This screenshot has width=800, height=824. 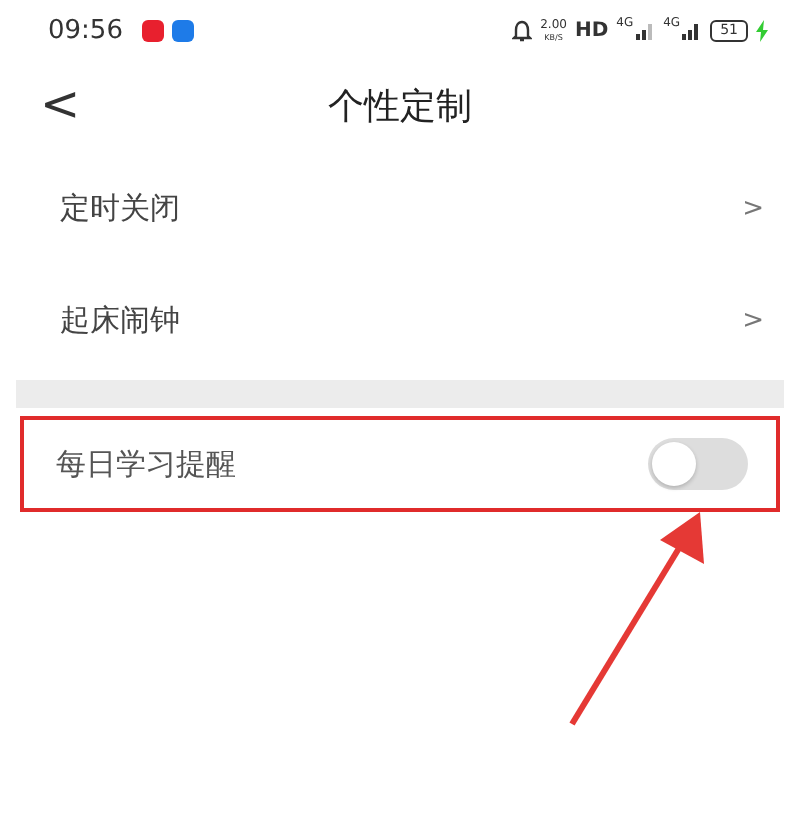 What do you see at coordinates (591, 30) in the screenshot?
I see `hd-label: HD` at bounding box center [591, 30].